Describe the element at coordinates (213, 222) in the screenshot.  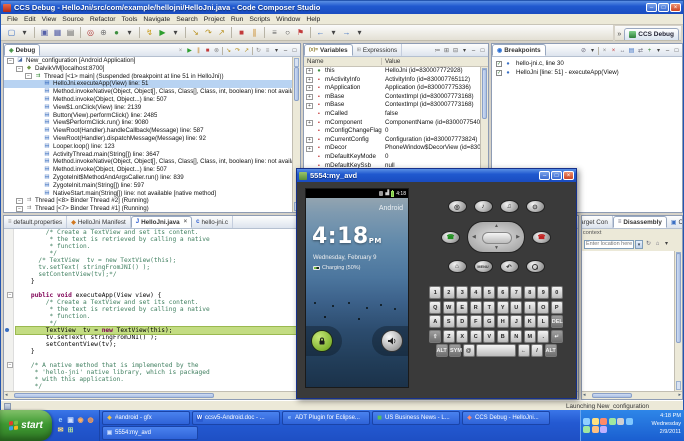
I see `editor-tab-hello-jni-c: c hello-jni.c` at that location.